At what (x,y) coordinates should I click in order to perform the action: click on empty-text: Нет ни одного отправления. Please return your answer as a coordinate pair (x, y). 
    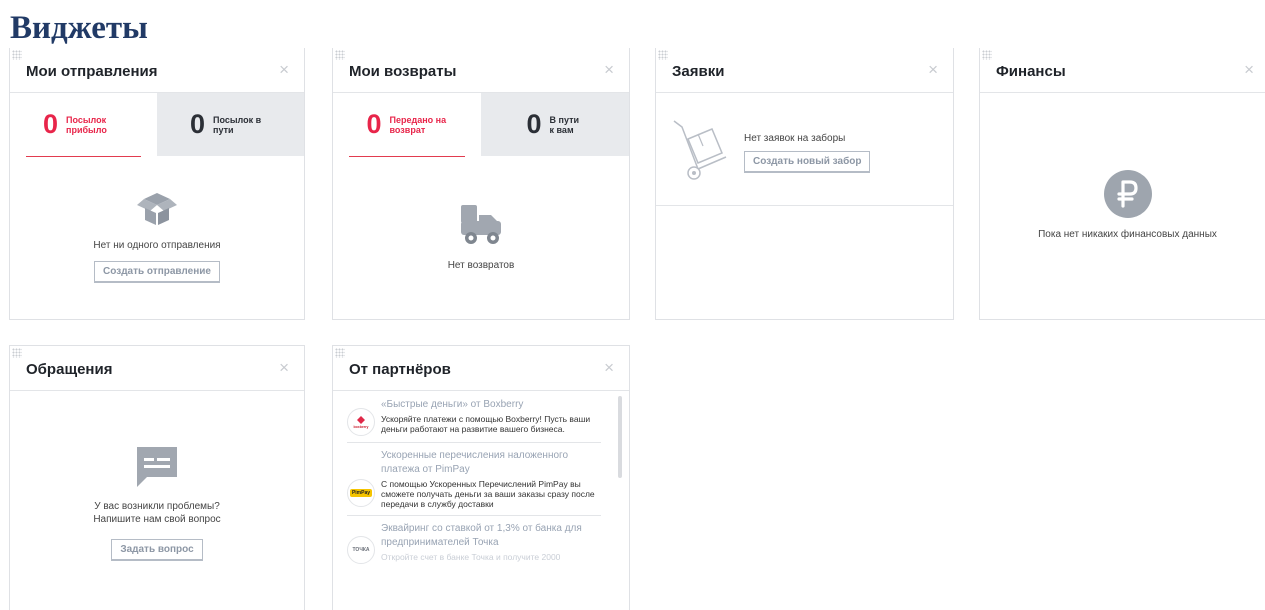
    Looking at the image, I should click on (157, 245).